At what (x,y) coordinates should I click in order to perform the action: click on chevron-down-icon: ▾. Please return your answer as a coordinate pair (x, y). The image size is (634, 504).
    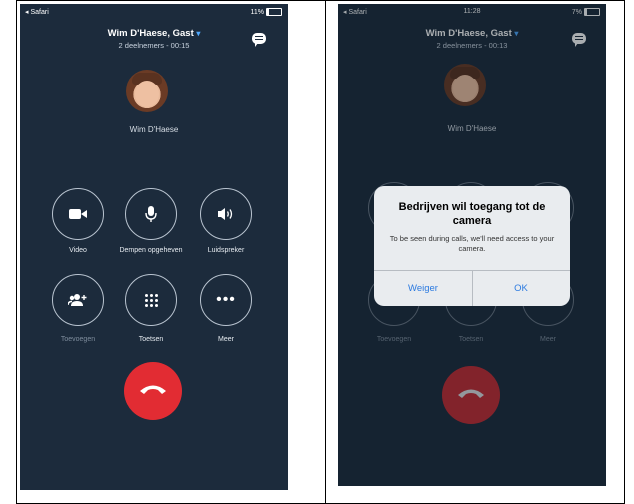
    Looking at the image, I should click on (198, 33).